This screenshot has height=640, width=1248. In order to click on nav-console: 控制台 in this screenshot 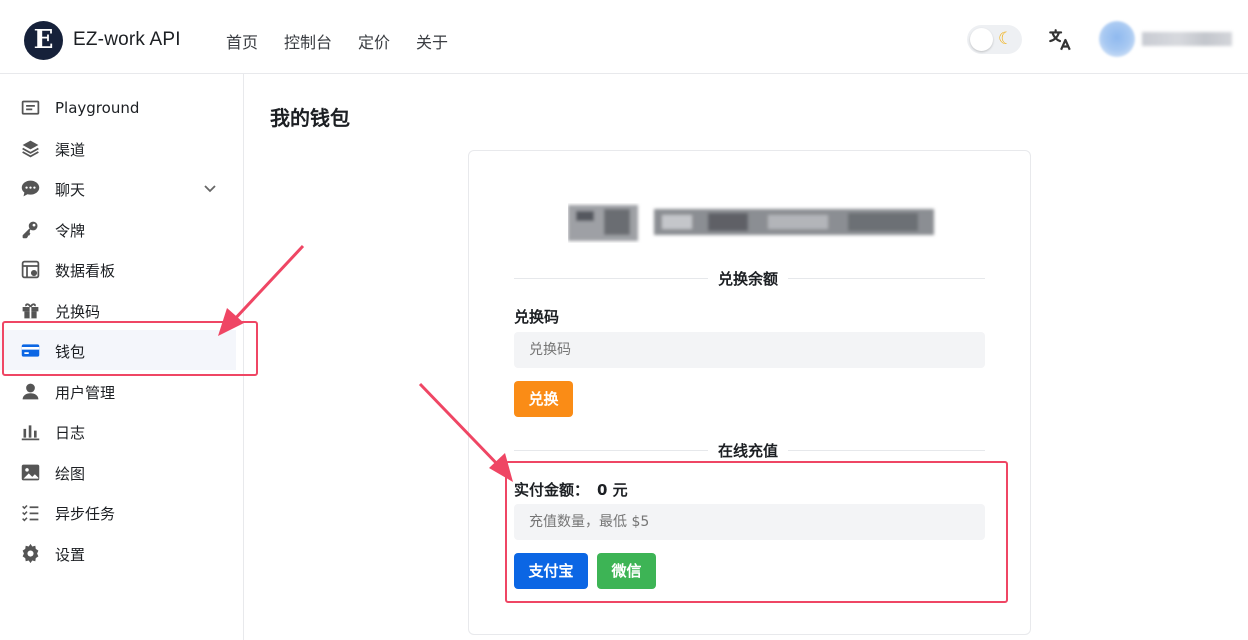, I will do `click(308, 41)`.